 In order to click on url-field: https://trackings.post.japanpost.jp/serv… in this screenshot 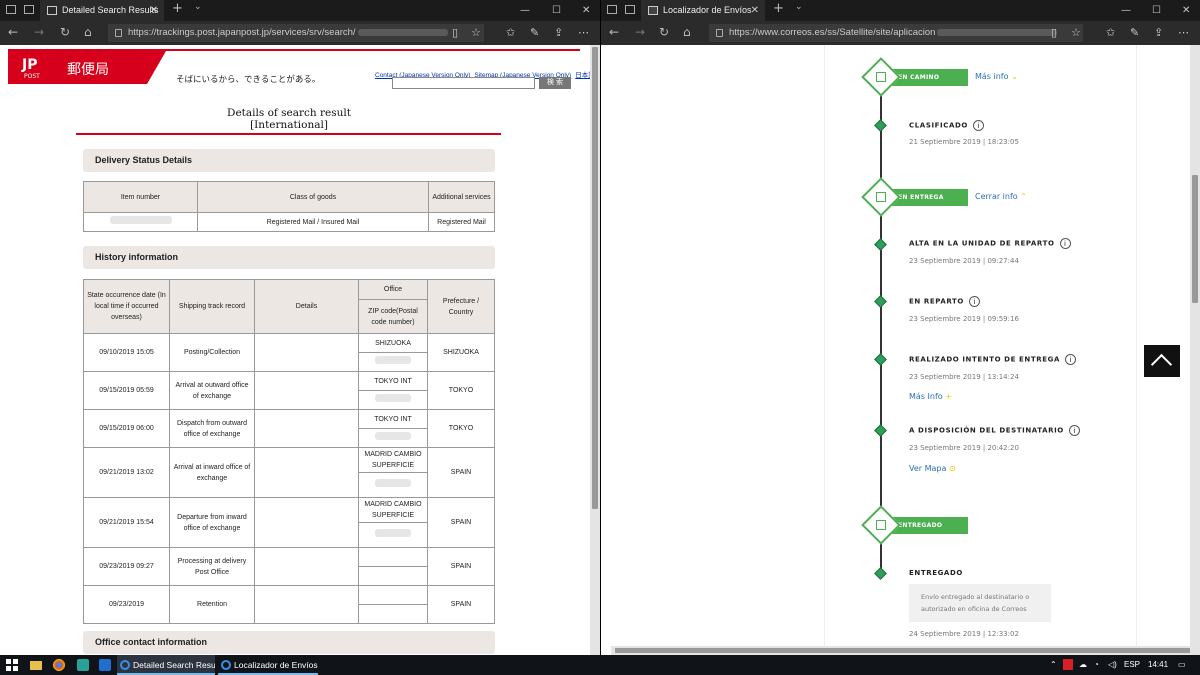, I will do `click(296, 33)`.